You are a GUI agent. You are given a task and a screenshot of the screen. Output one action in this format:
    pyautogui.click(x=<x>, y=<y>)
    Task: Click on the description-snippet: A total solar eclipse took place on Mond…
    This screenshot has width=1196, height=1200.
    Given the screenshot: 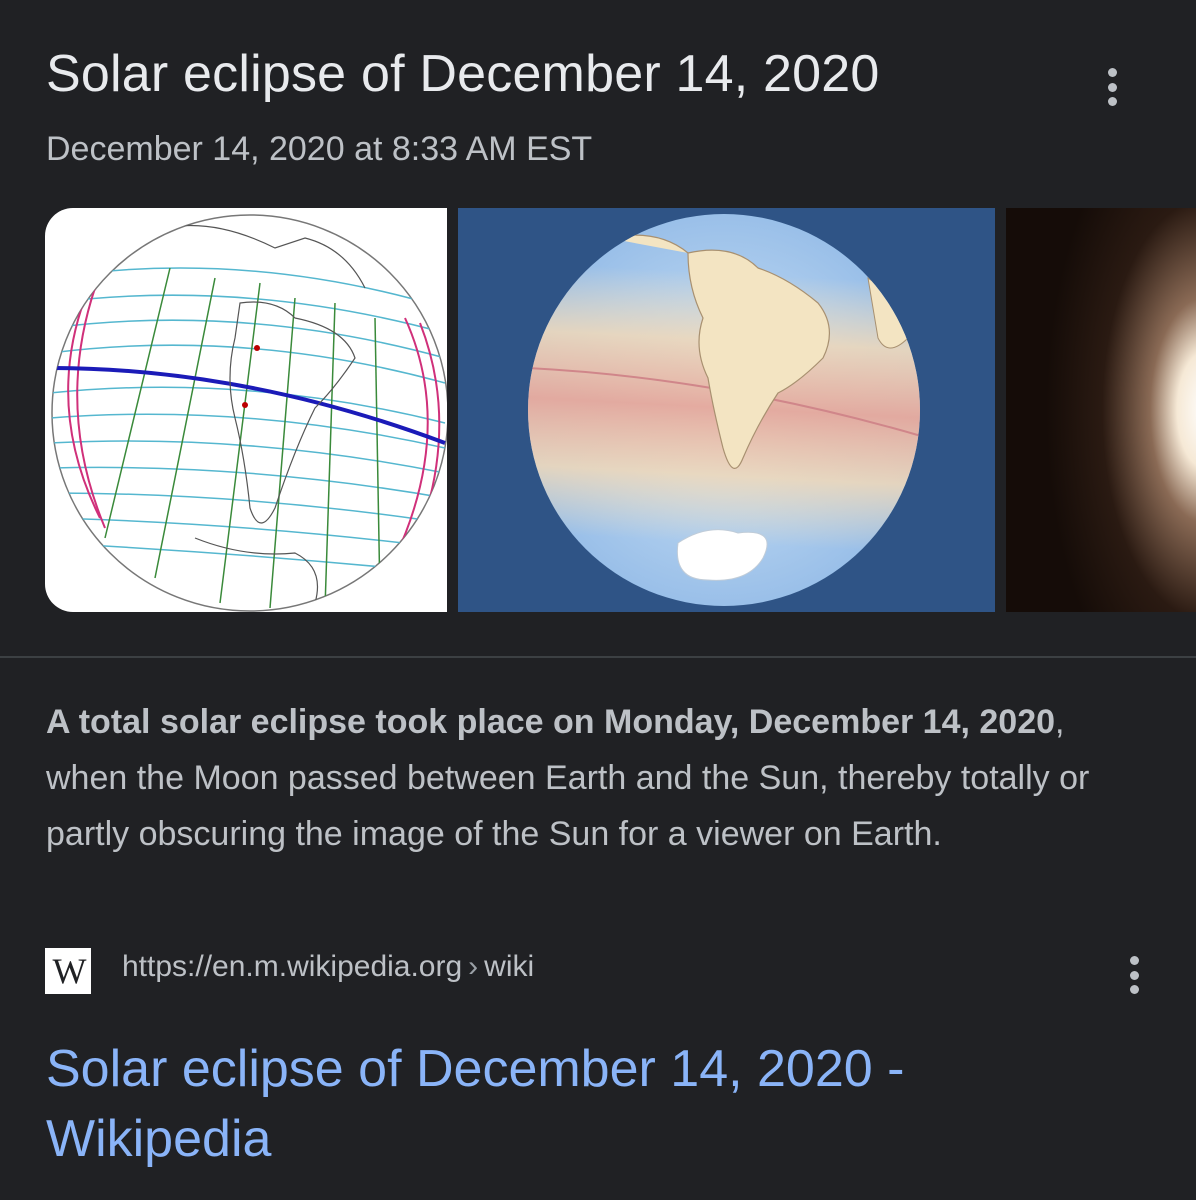 What is the action you would take?
    pyautogui.click(x=591, y=778)
    